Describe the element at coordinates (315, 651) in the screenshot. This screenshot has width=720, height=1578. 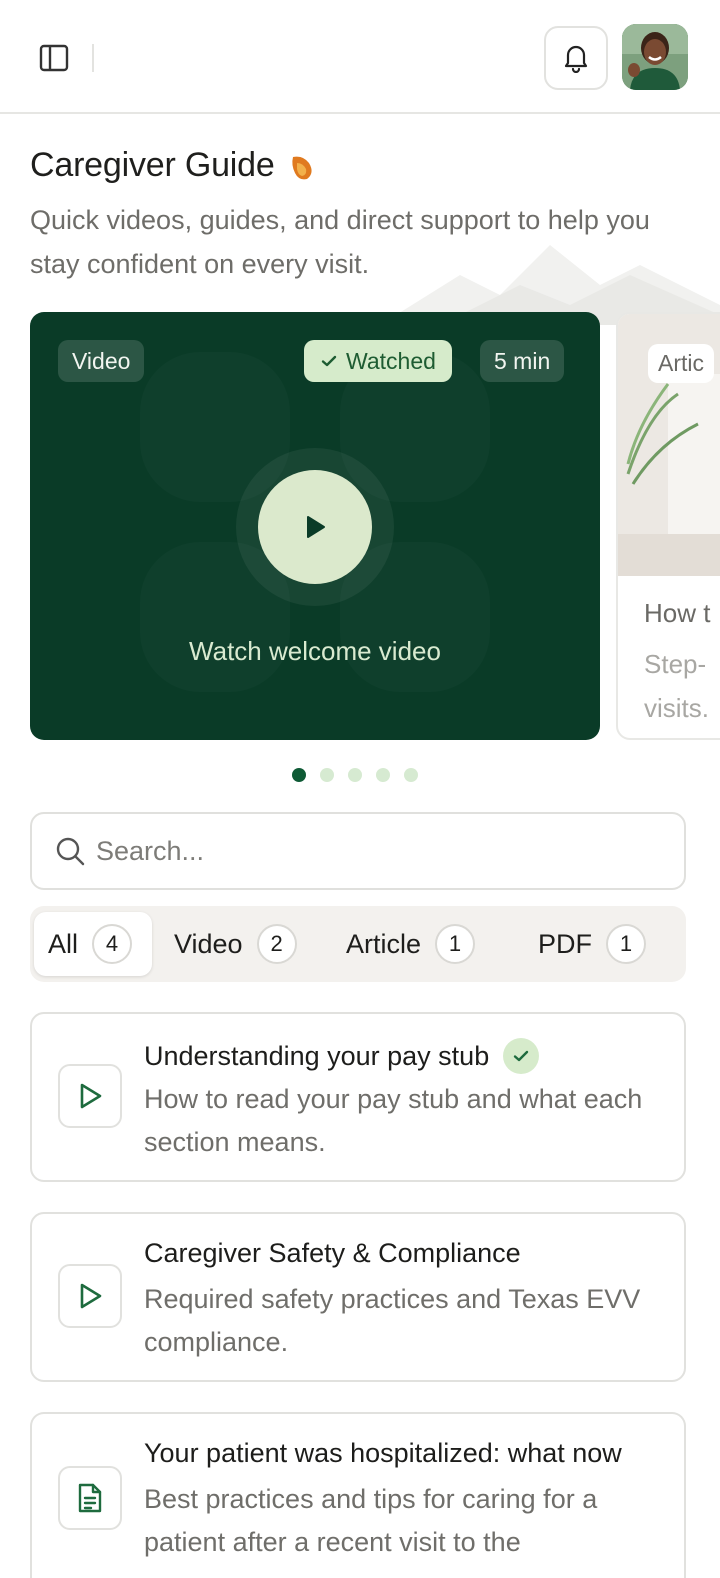
I see `featured-caption: Watch welcome video` at that location.